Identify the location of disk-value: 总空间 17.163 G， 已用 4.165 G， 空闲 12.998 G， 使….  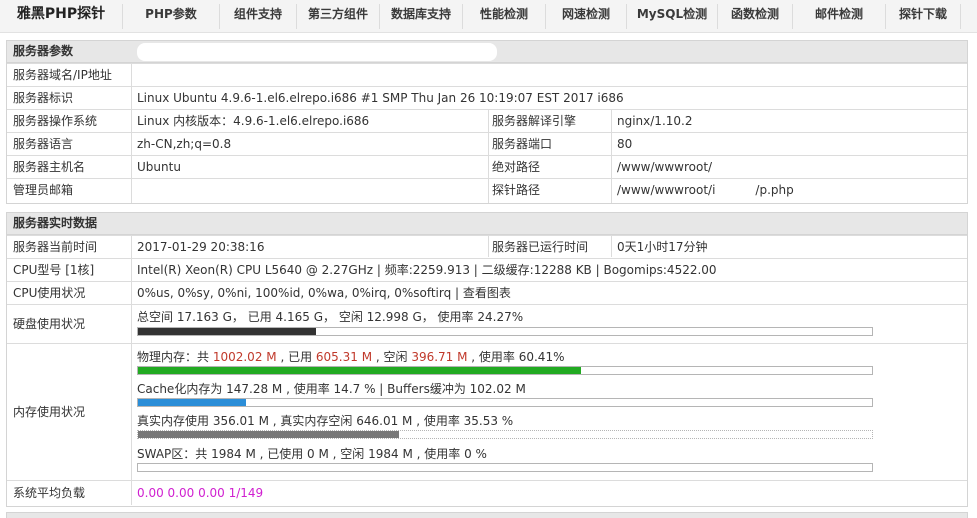
(330, 317).